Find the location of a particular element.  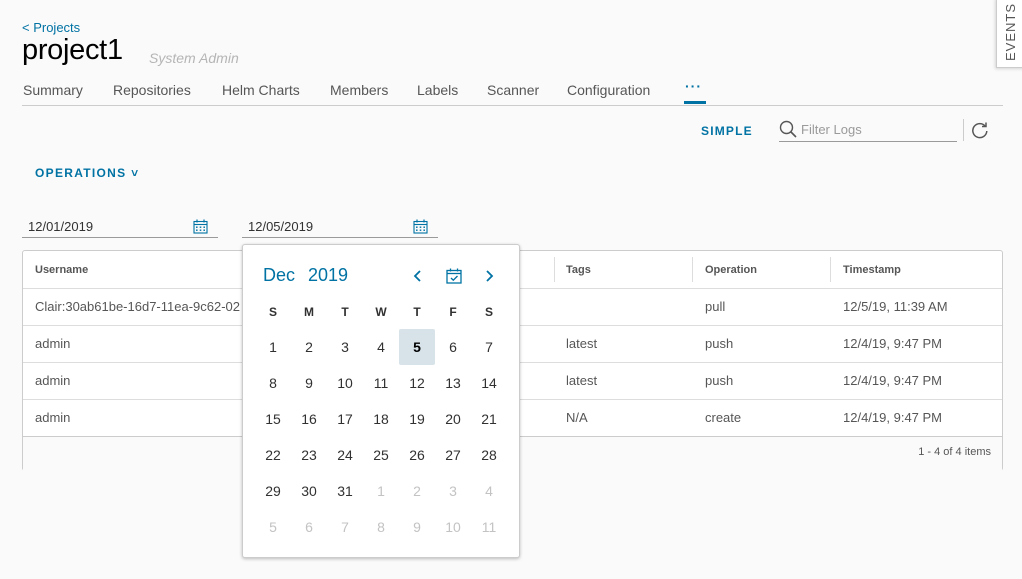

date-from-value: 12/01/2019 is located at coordinates (61, 226).